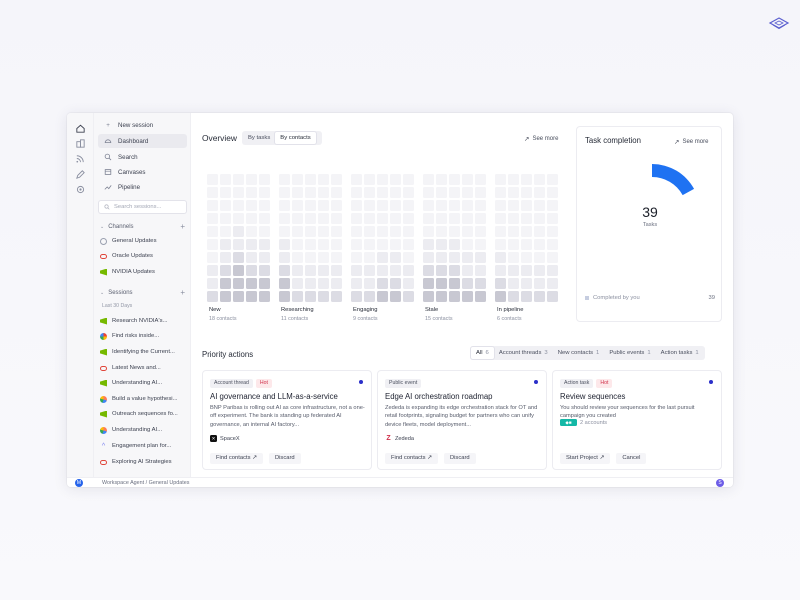 The image size is (800, 600). I want to click on hubspot-logo-icon, so click(103, 399).